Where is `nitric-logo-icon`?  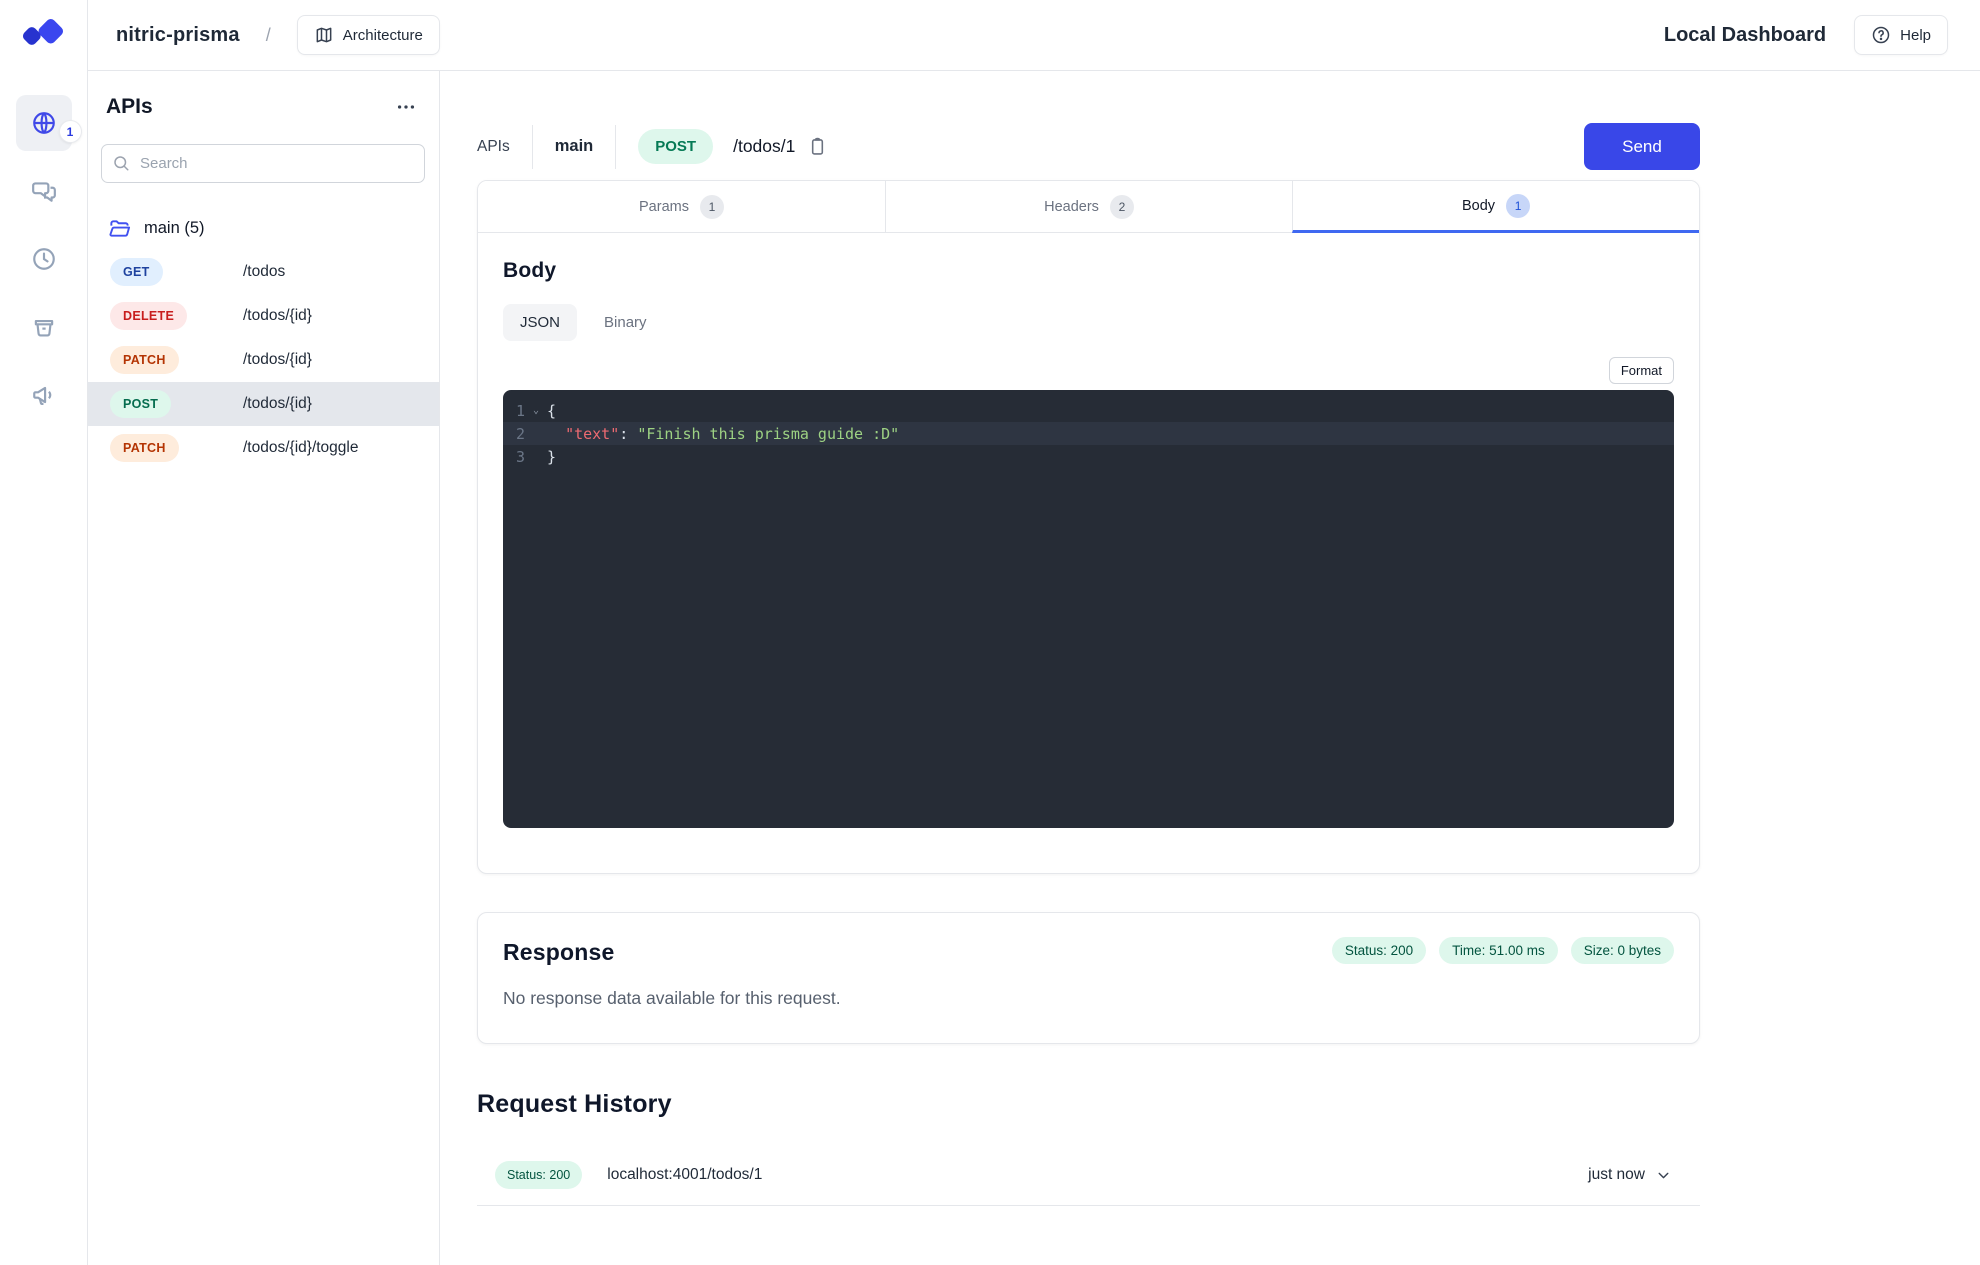 nitric-logo-icon is located at coordinates (42, 31).